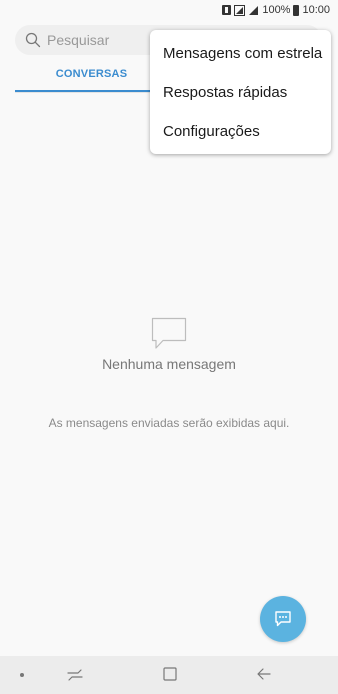 The height and width of the screenshot is (694, 338). Describe the element at coordinates (240, 131) in the screenshot. I see `menu-item-settings: Configurações` at that location.